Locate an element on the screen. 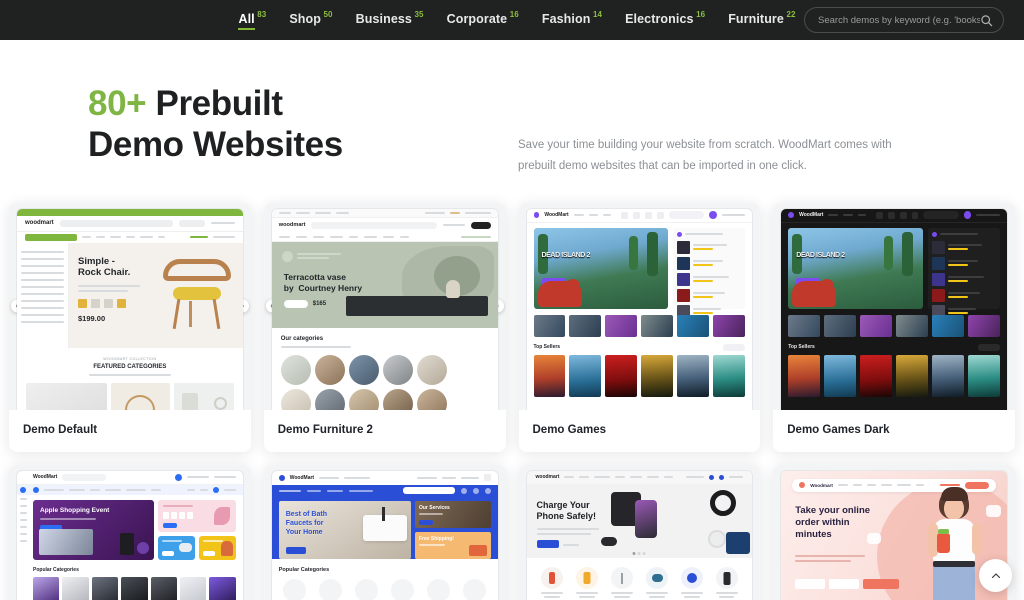 This screenshot has width=1024, height=600. thumb-page: woodmart Charge Your Phone Safely! is located at coordinates (639, 535).